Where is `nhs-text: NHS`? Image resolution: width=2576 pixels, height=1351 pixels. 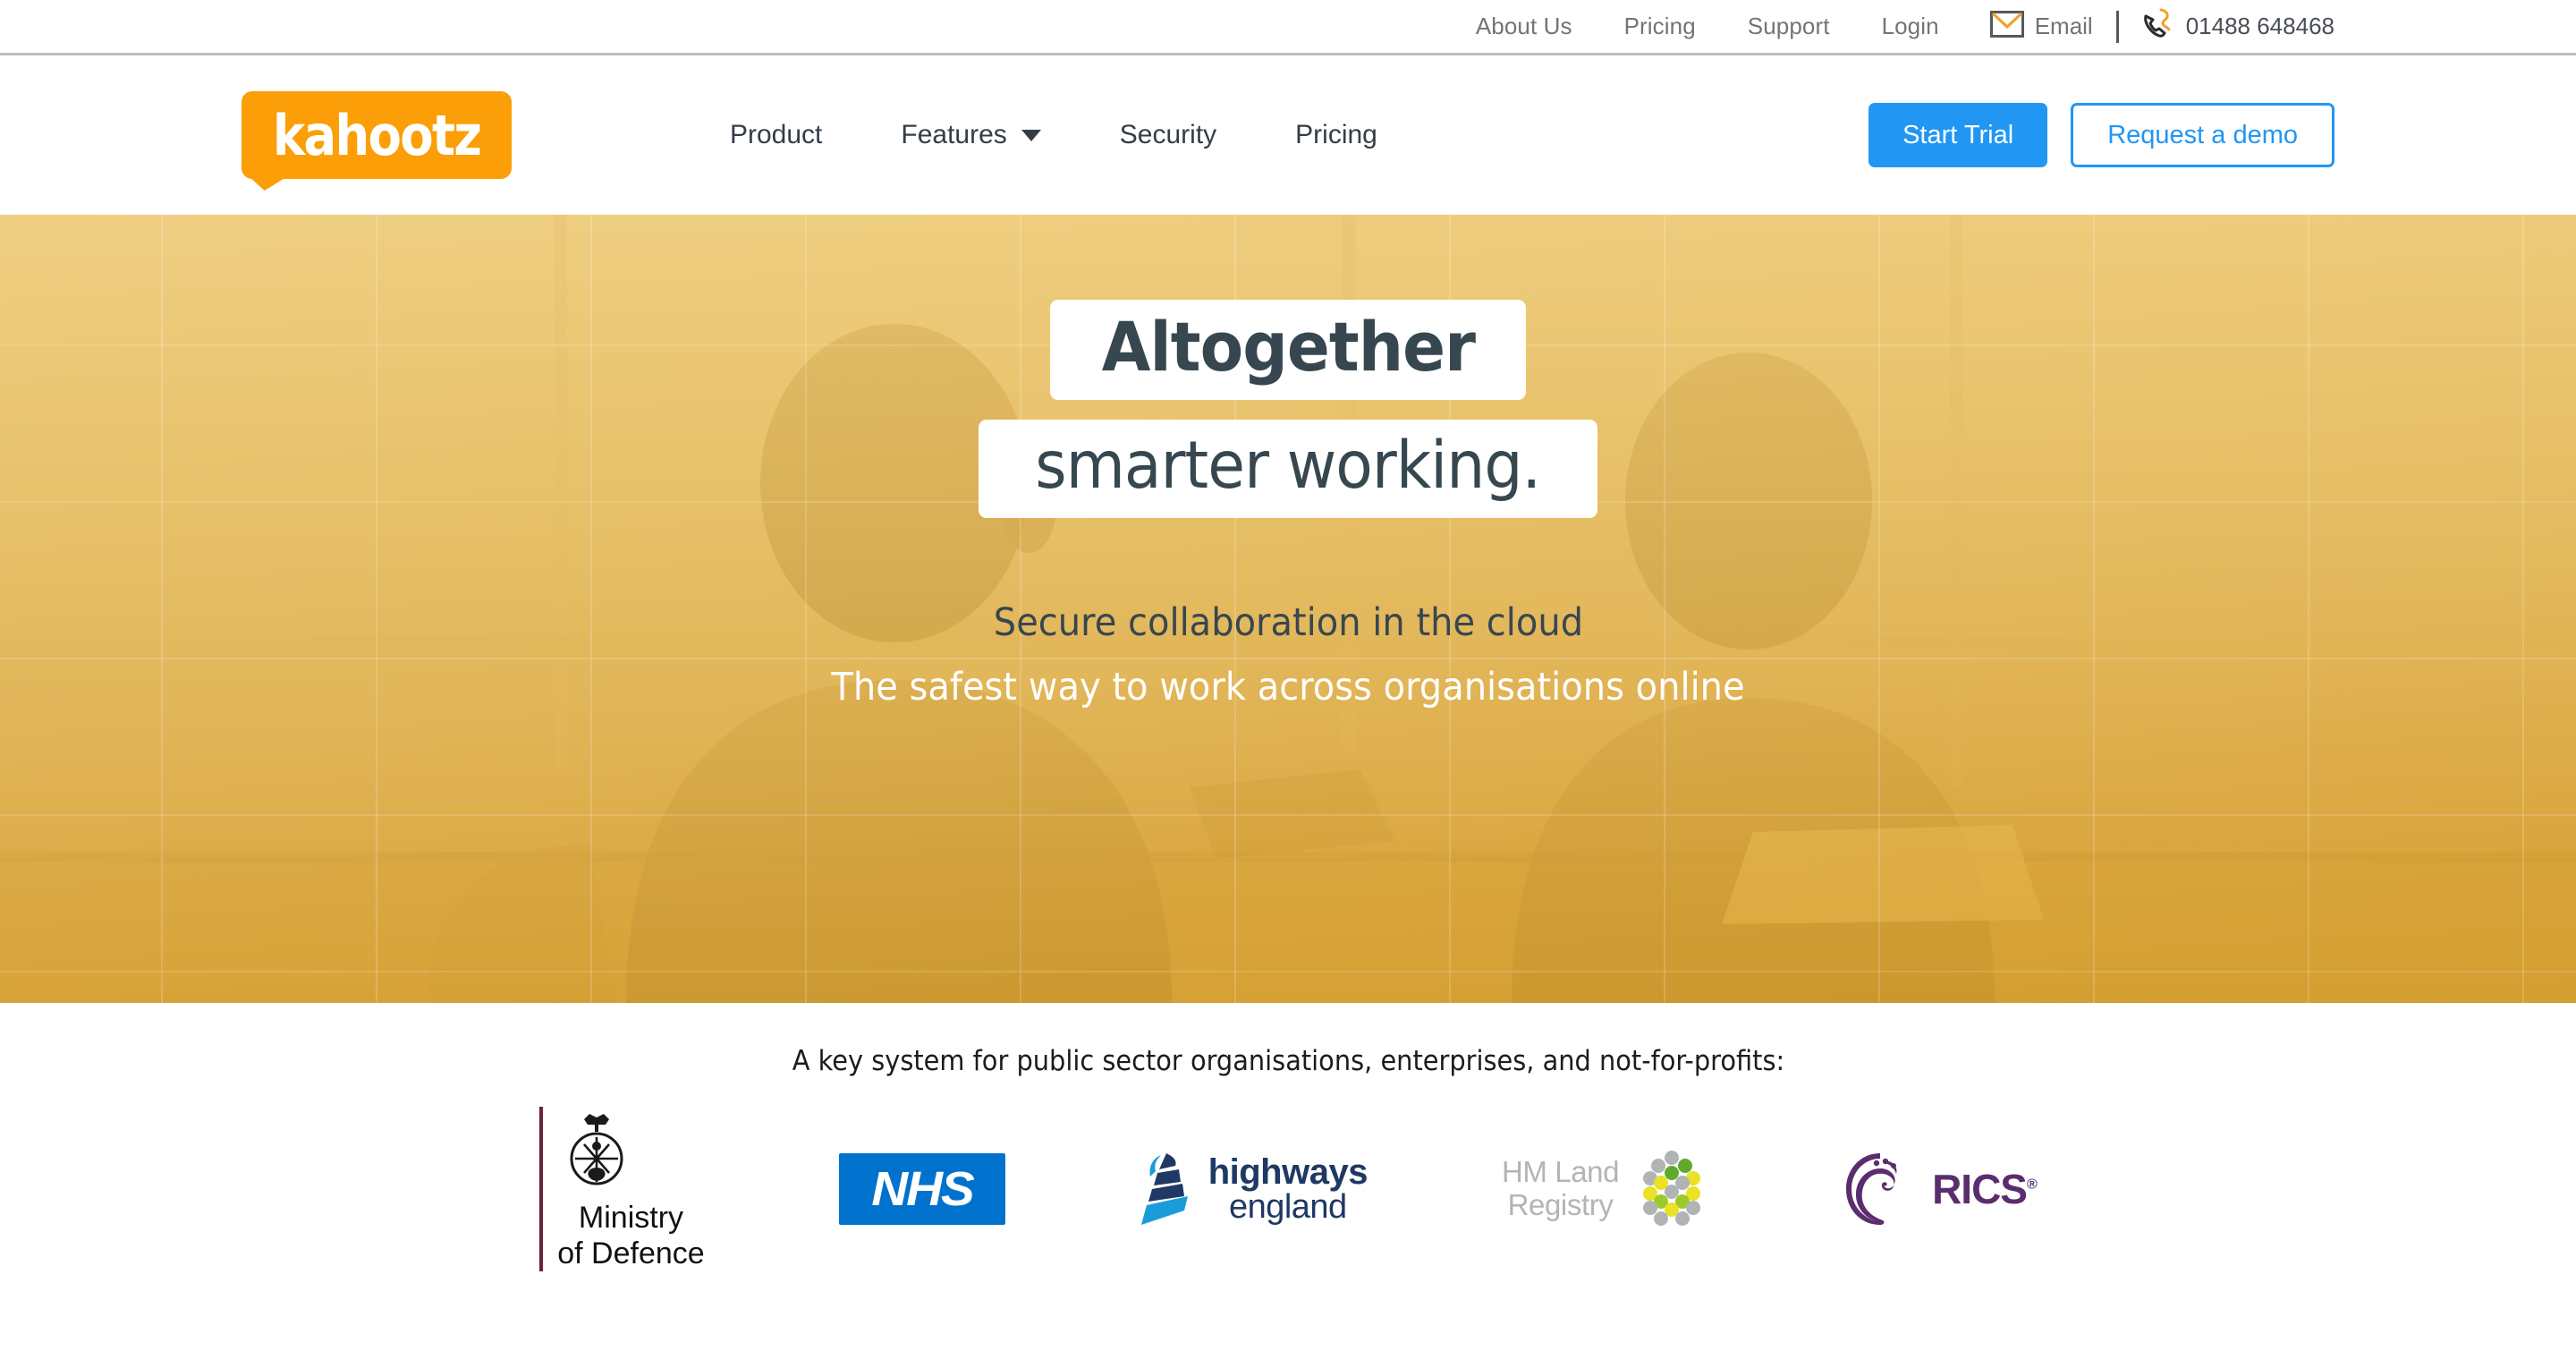
nhs-text: NHS is located at coordinates (922, 1189).